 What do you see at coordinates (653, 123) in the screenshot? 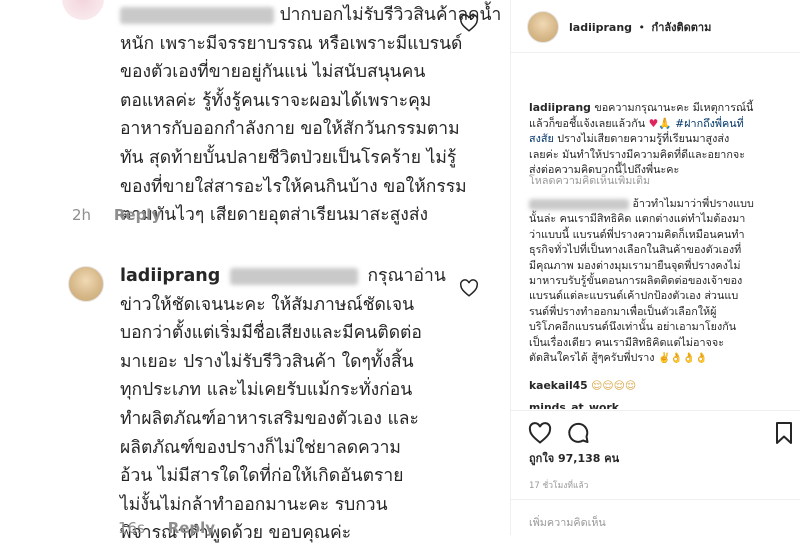
I see `heart-emoji-icon: ♥` at bounding box center [653, 123].